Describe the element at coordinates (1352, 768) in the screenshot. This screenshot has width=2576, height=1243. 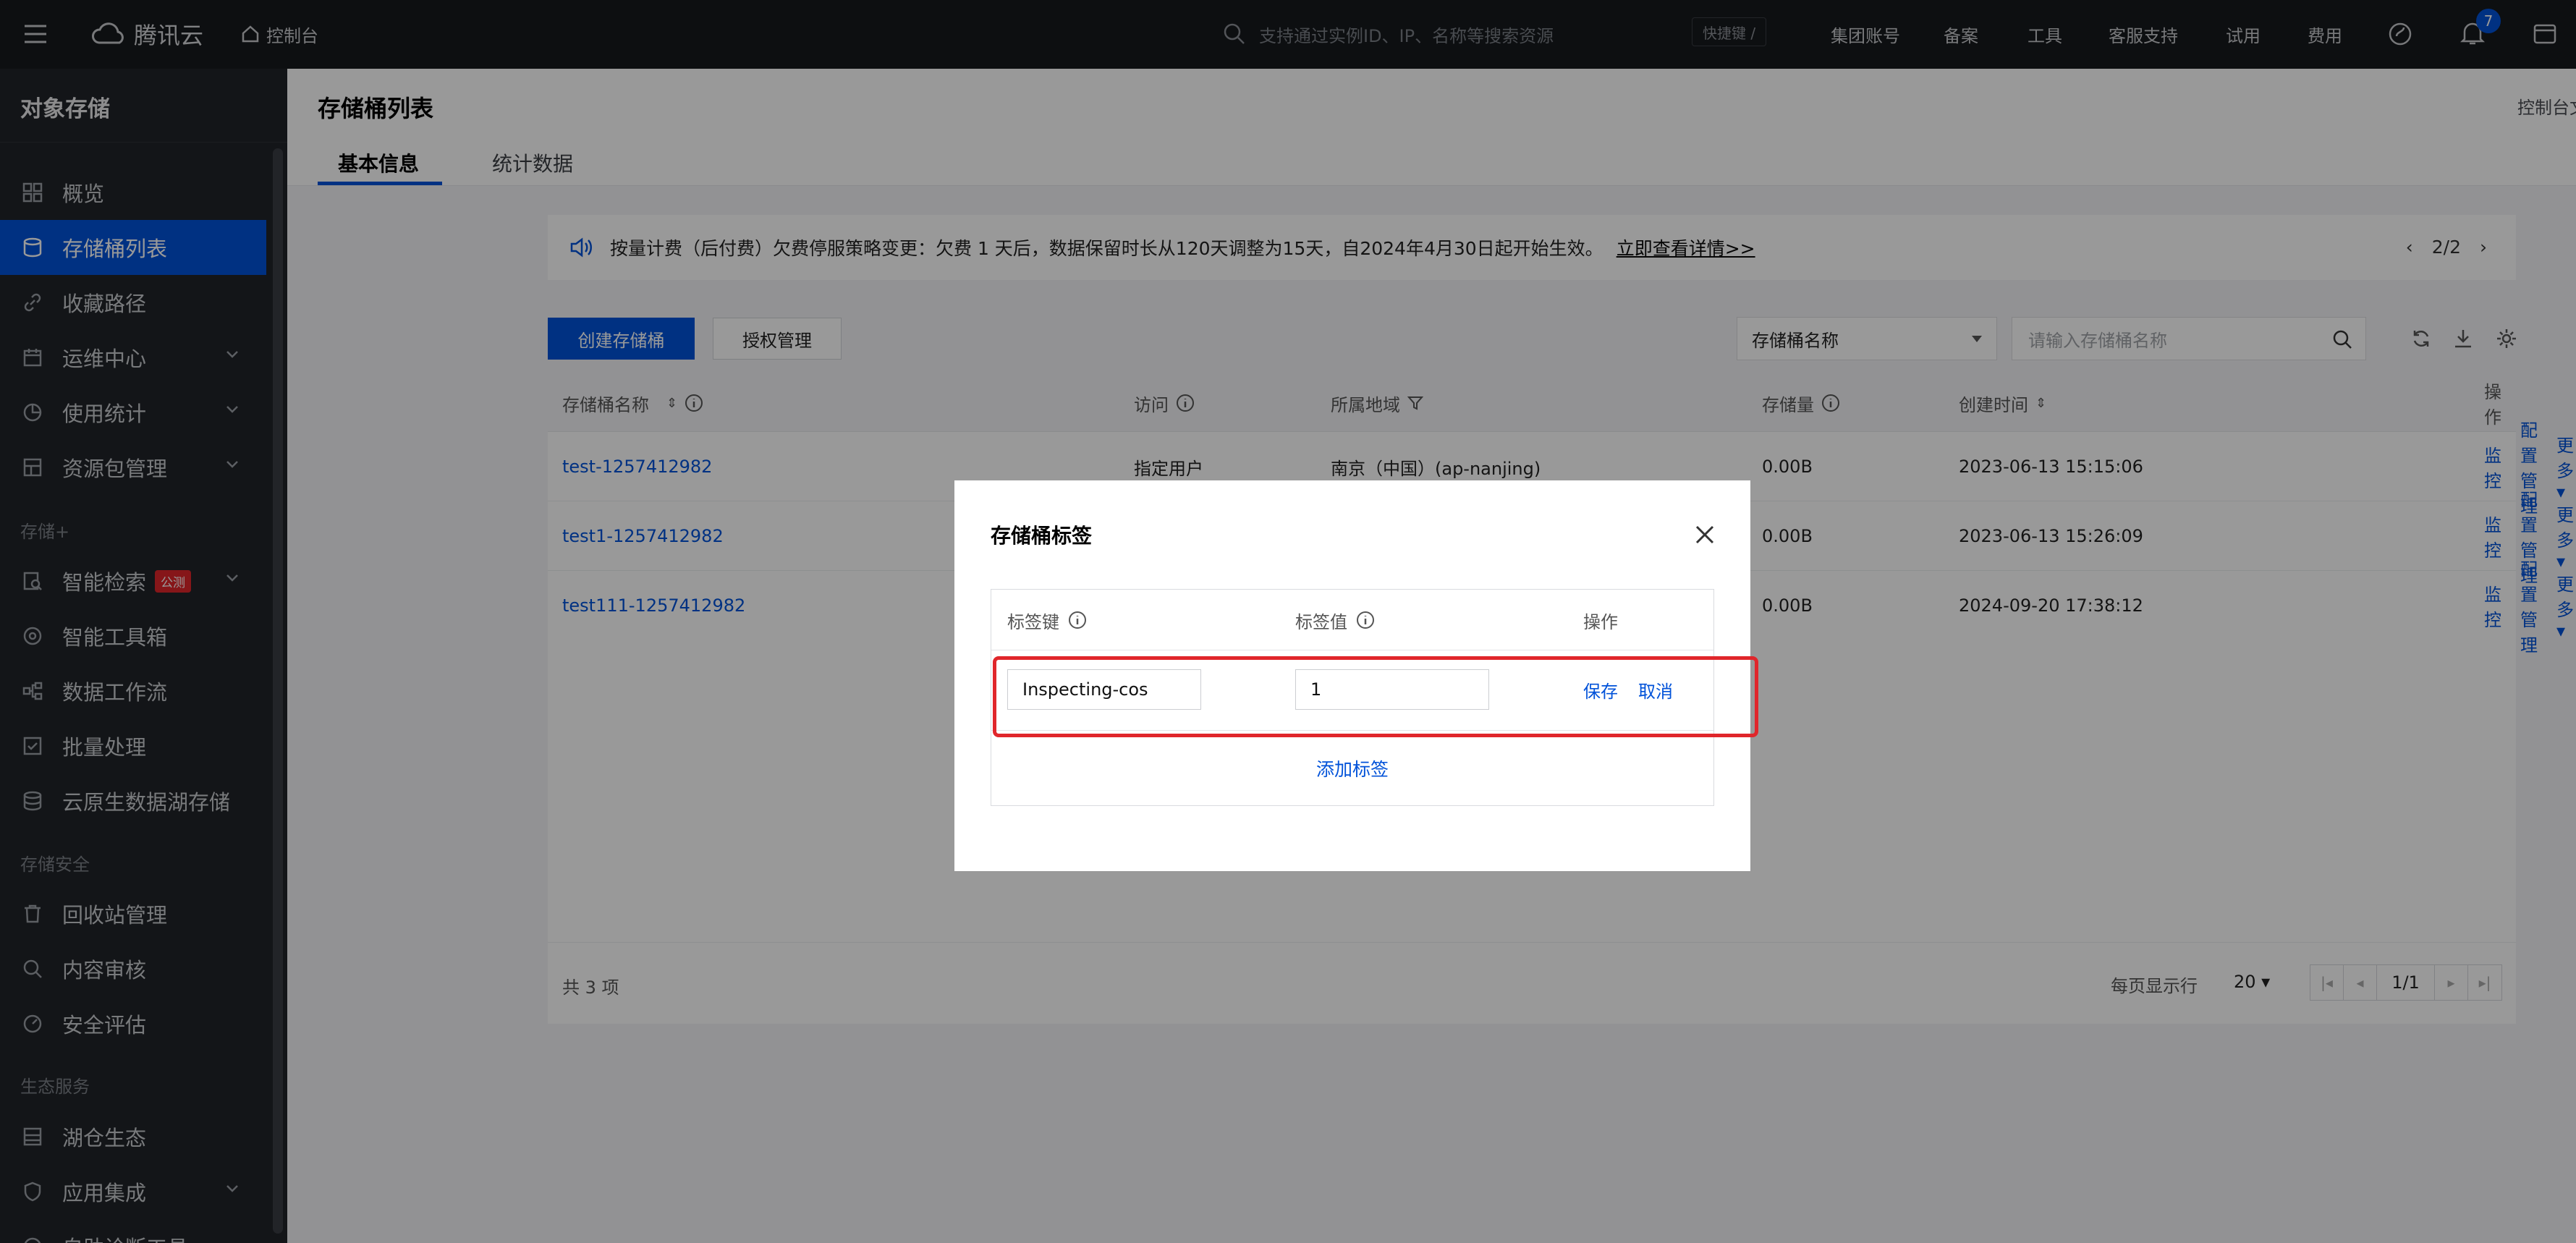
I see `add-tag-button: 添加标签` at that location.